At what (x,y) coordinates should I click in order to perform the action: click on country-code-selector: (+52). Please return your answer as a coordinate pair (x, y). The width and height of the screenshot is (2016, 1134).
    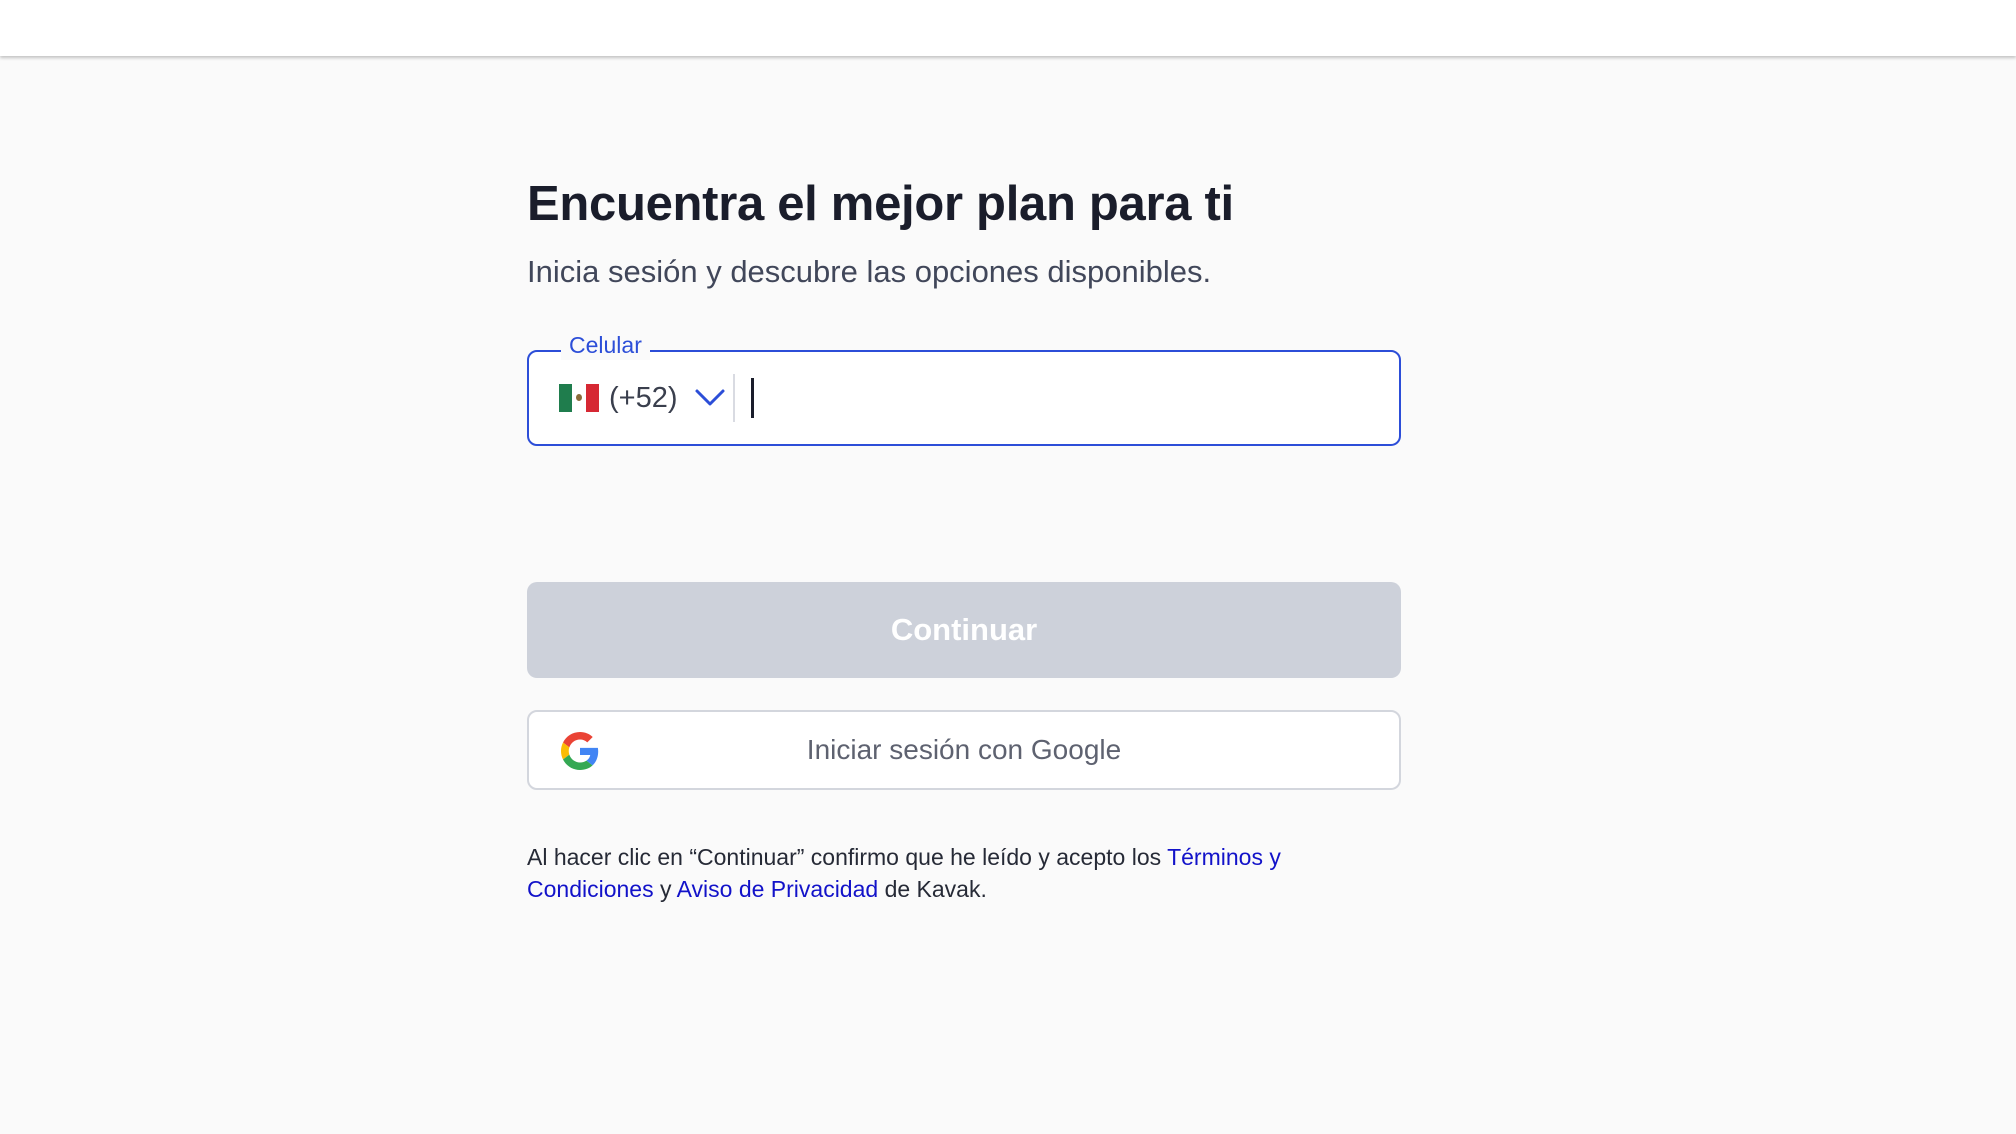
    Looking at the image, I should click on (642, 398).